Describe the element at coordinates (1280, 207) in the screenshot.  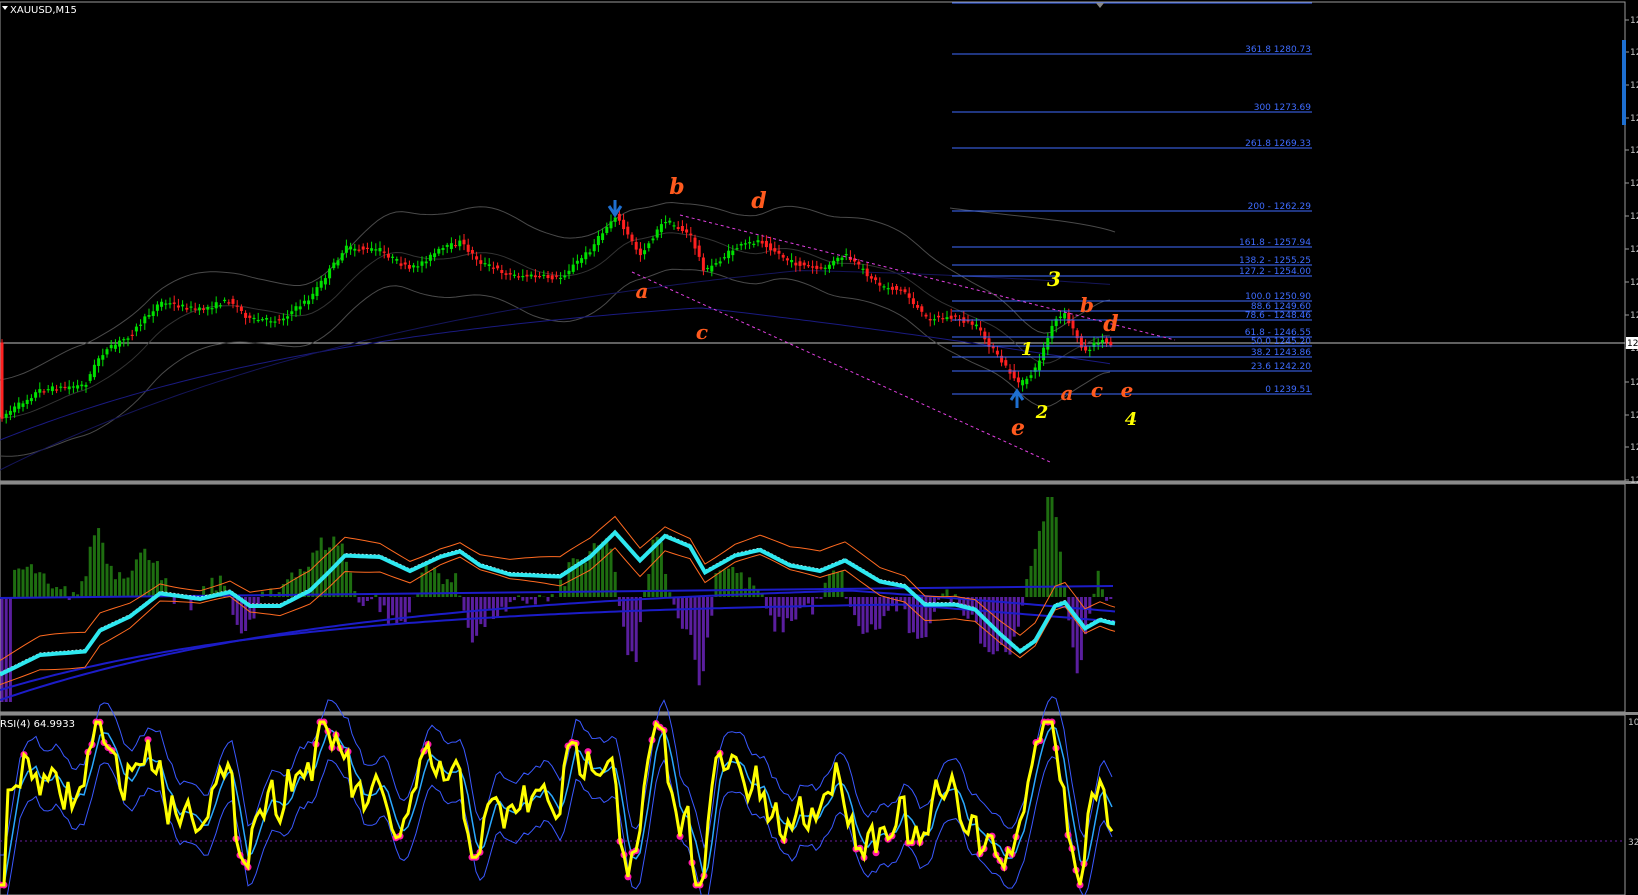
I see `fib-level-label: 200 - 1262.29` at that location.